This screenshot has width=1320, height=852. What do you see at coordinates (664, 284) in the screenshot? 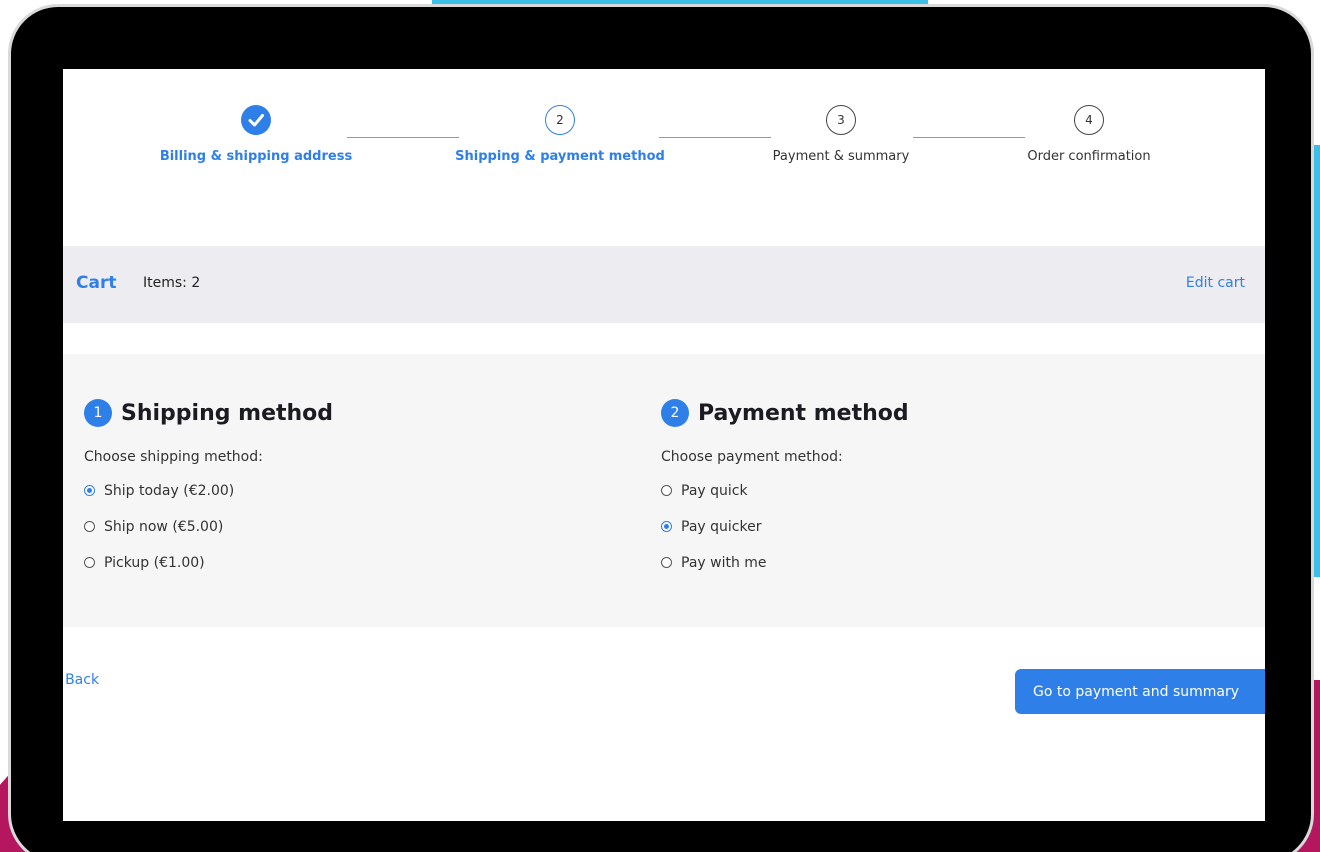
I see `cart-summary-bar: Cart Items: 2 Edit cart` at bounding box center [664, 284].